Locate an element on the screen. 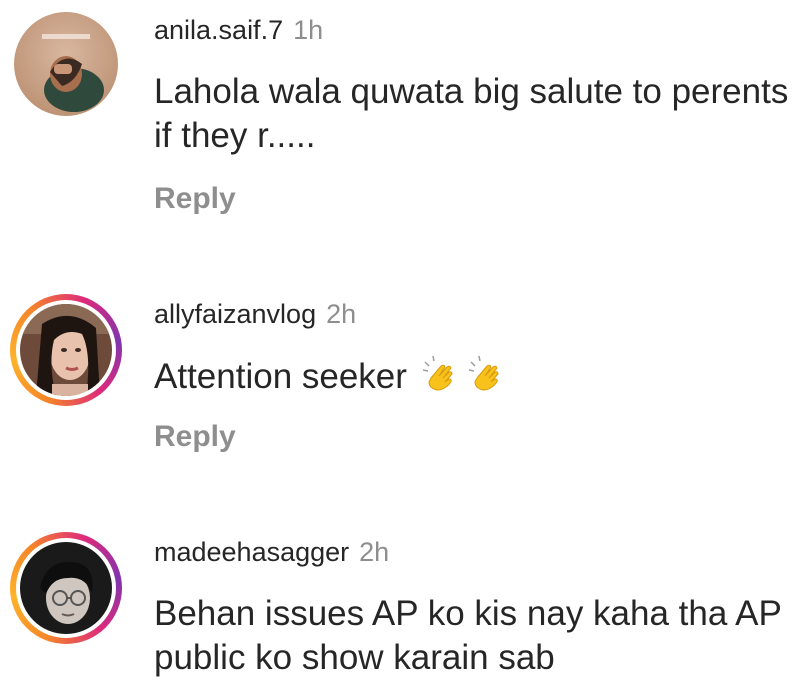  username: allyfaizanvlog is located at coordinates (235, 314).